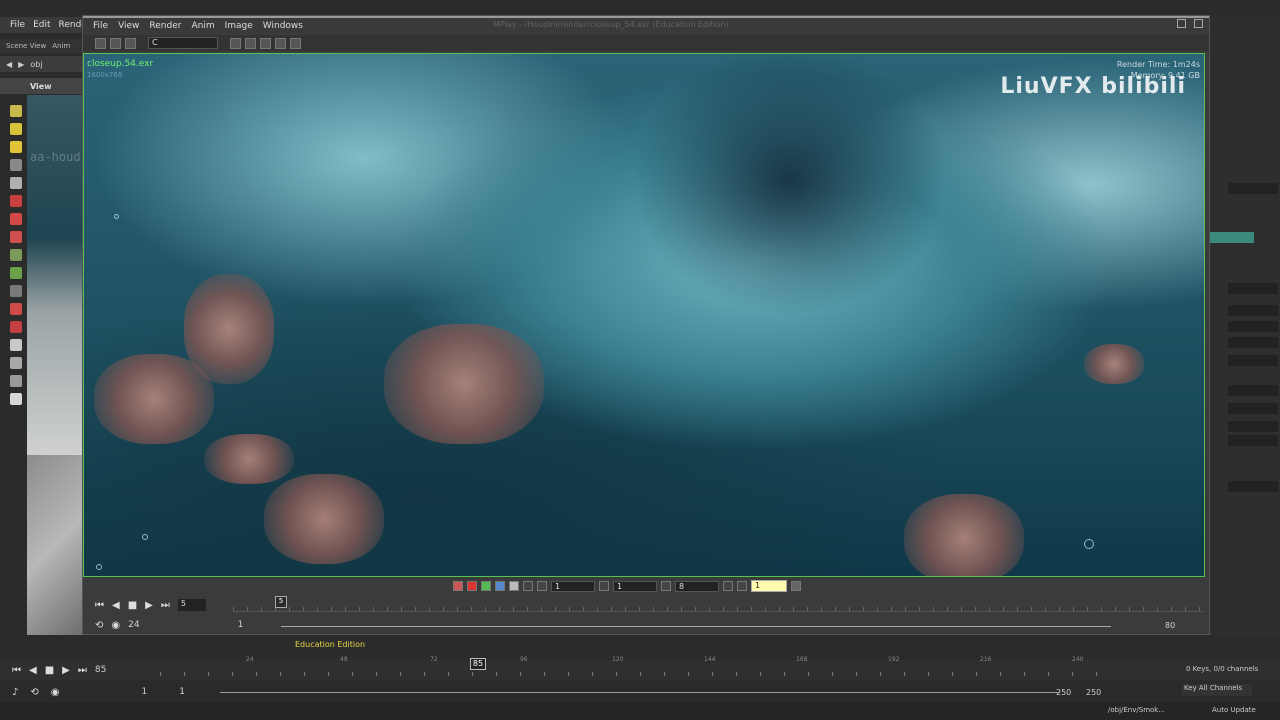 Image resolution: width=1280 pixels, height=720 pixels. I want to click on mplay-range-end: 80, so click(1170, 625).